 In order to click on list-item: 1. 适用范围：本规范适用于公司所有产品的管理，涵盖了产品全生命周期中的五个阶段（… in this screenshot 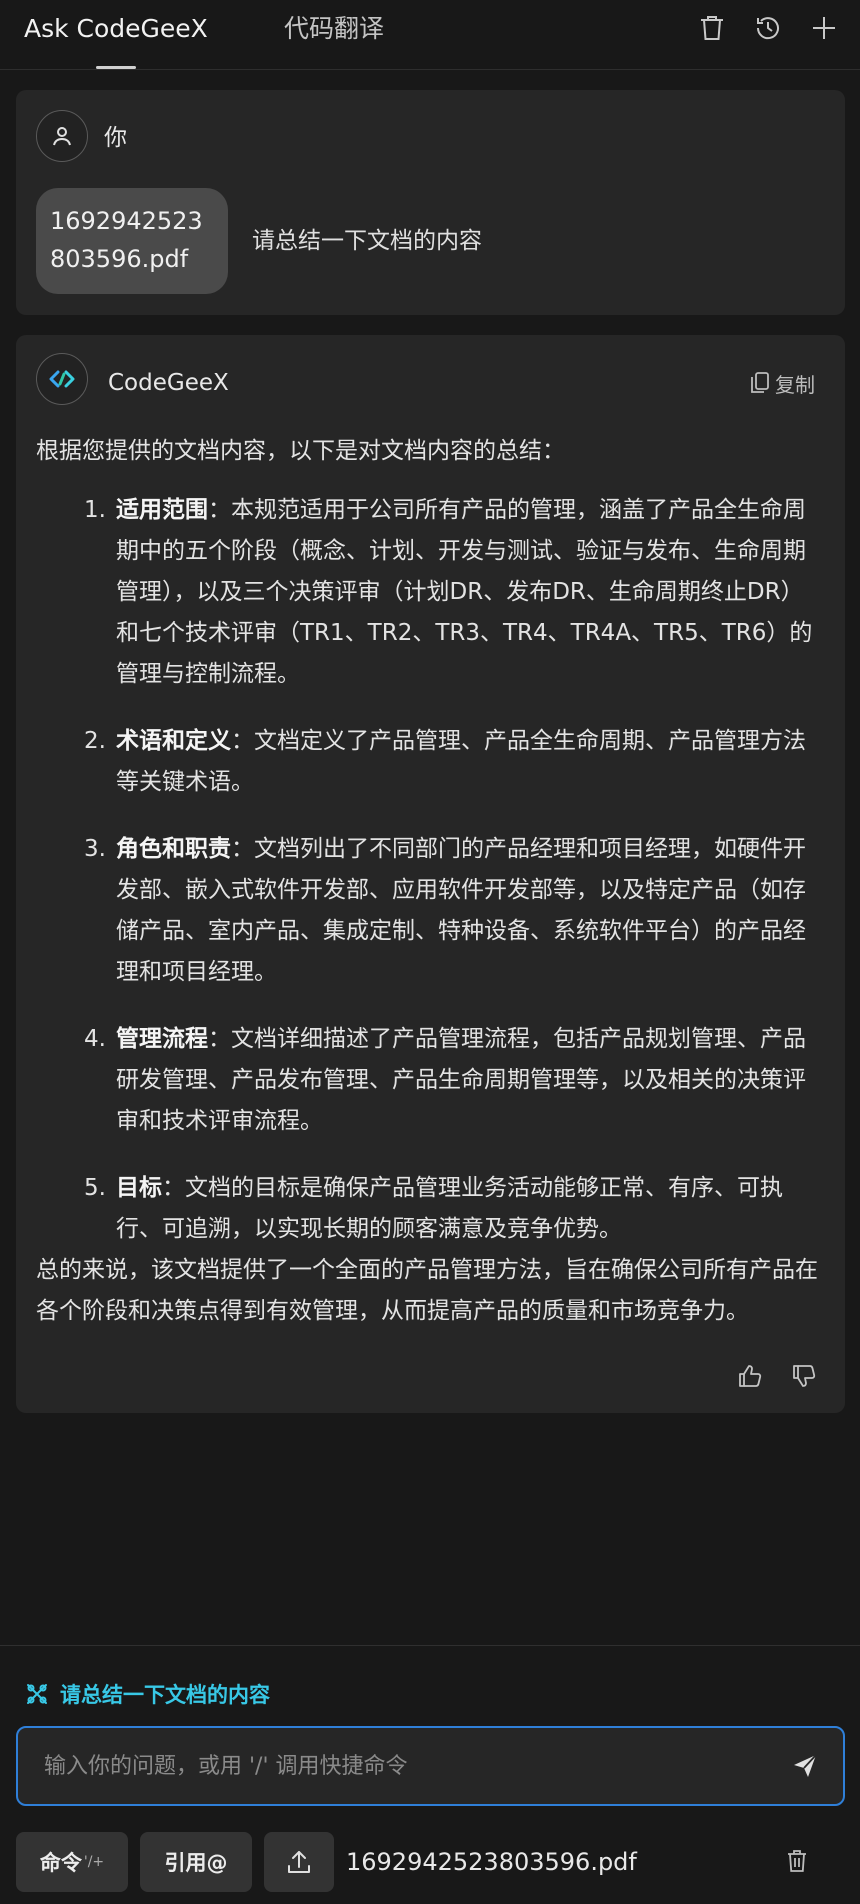, I will do `click(431, 592)`.